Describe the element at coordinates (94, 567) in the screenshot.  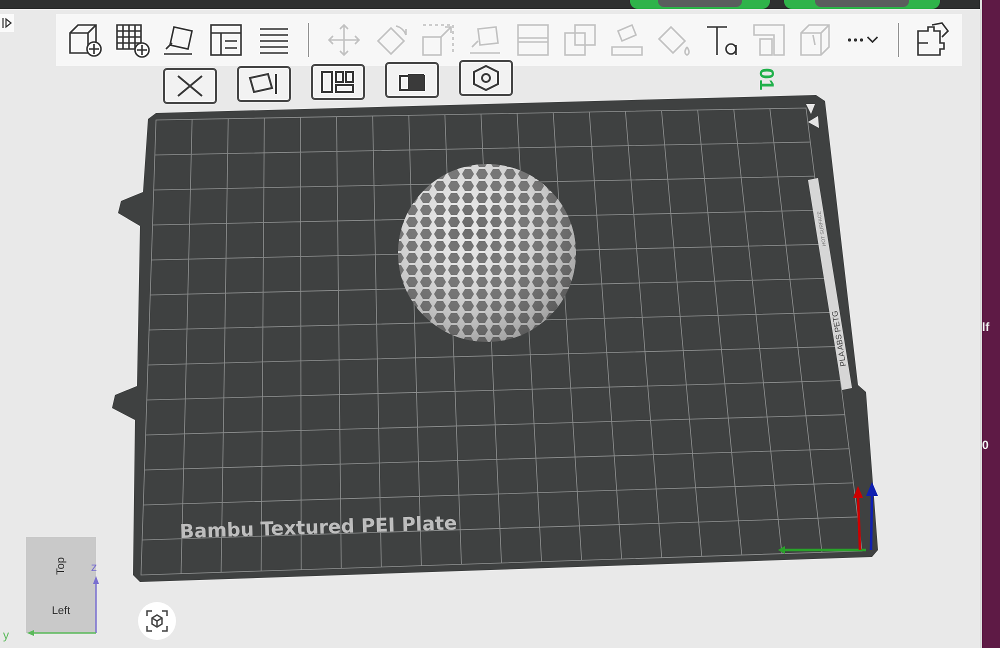
I see `axis-label: z` at that location.